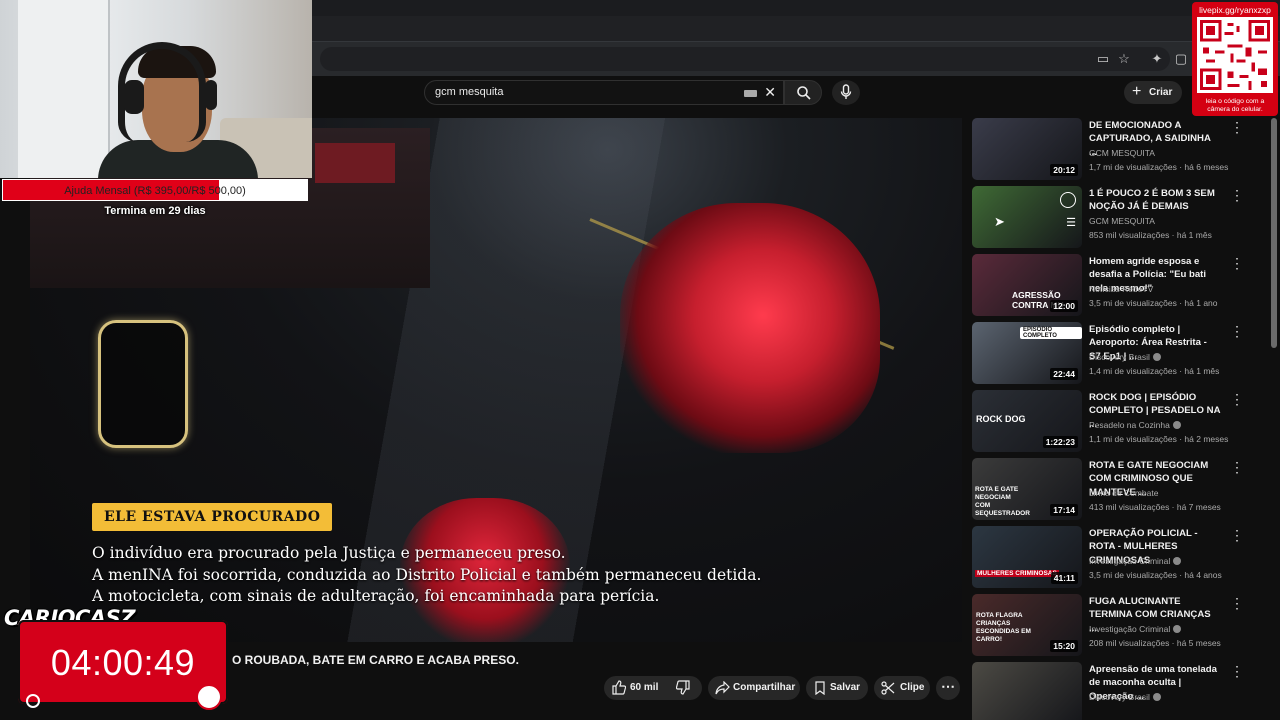  What do you see at coordinates (1235, 55) in the screenshot?
I see `qr-code-icon` at bounding box center [1235, 55].